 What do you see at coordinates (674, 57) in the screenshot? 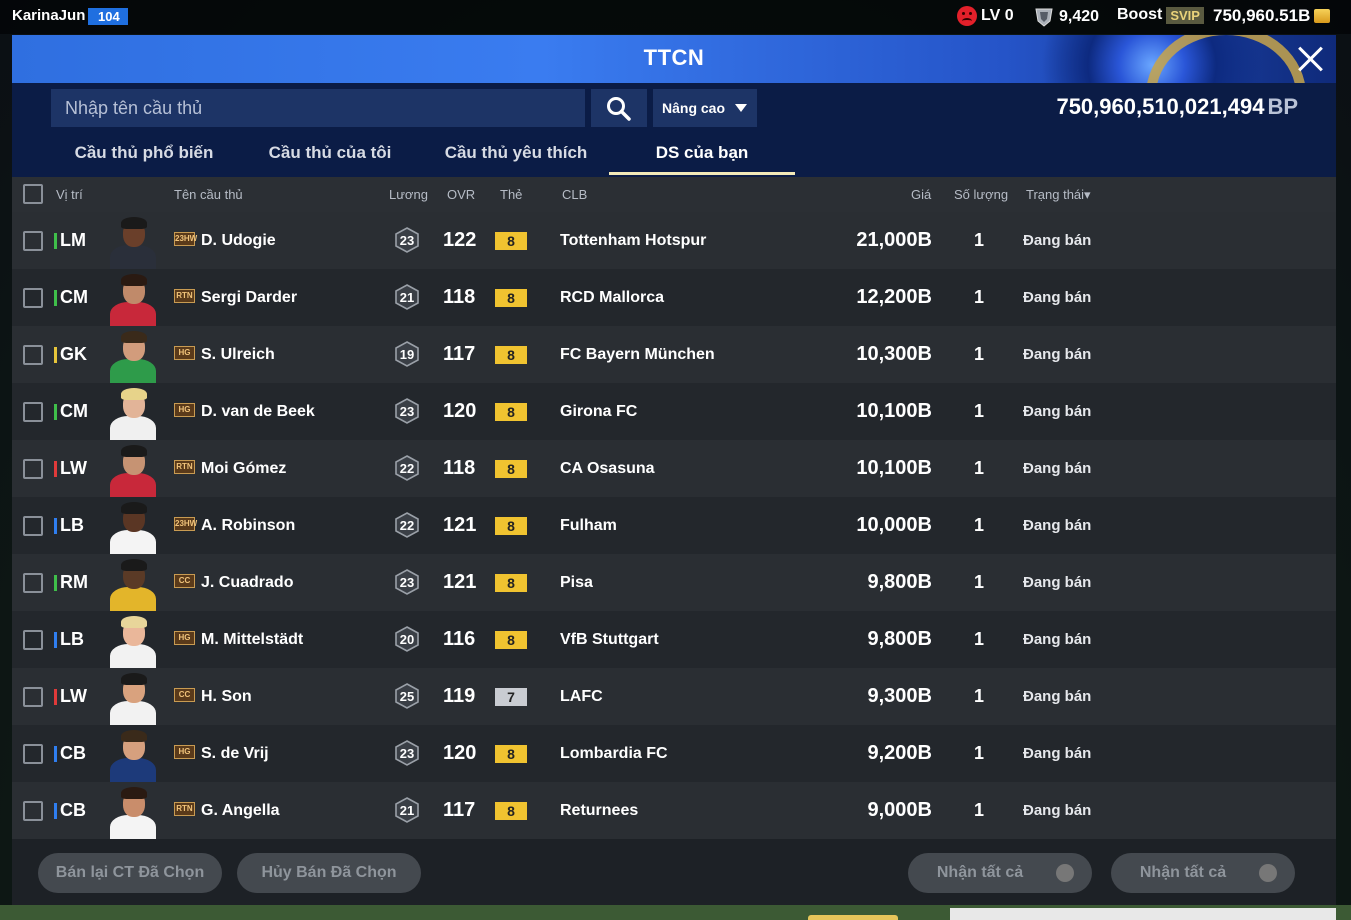
I see `modal-title: TTCN` at bounding box center [674, 57].